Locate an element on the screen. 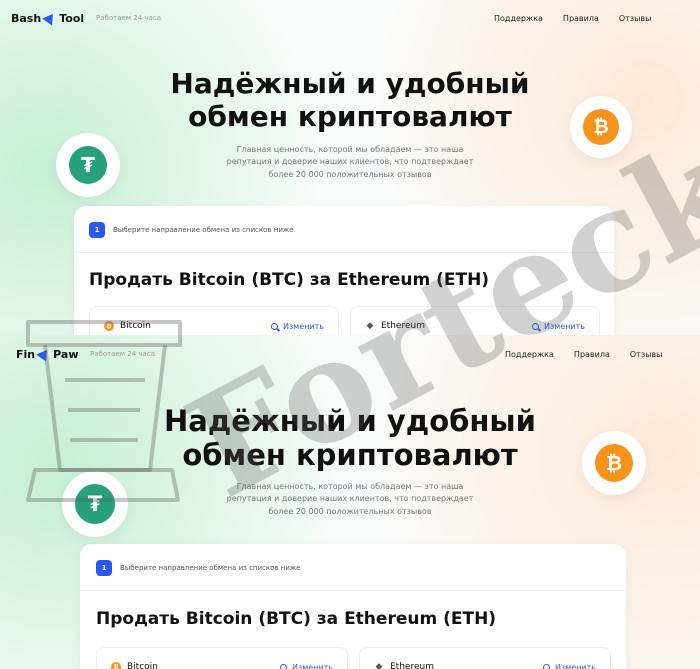 The image size is (700, 669). site-logo: Fin Paw is located at coordinates (47, 354).